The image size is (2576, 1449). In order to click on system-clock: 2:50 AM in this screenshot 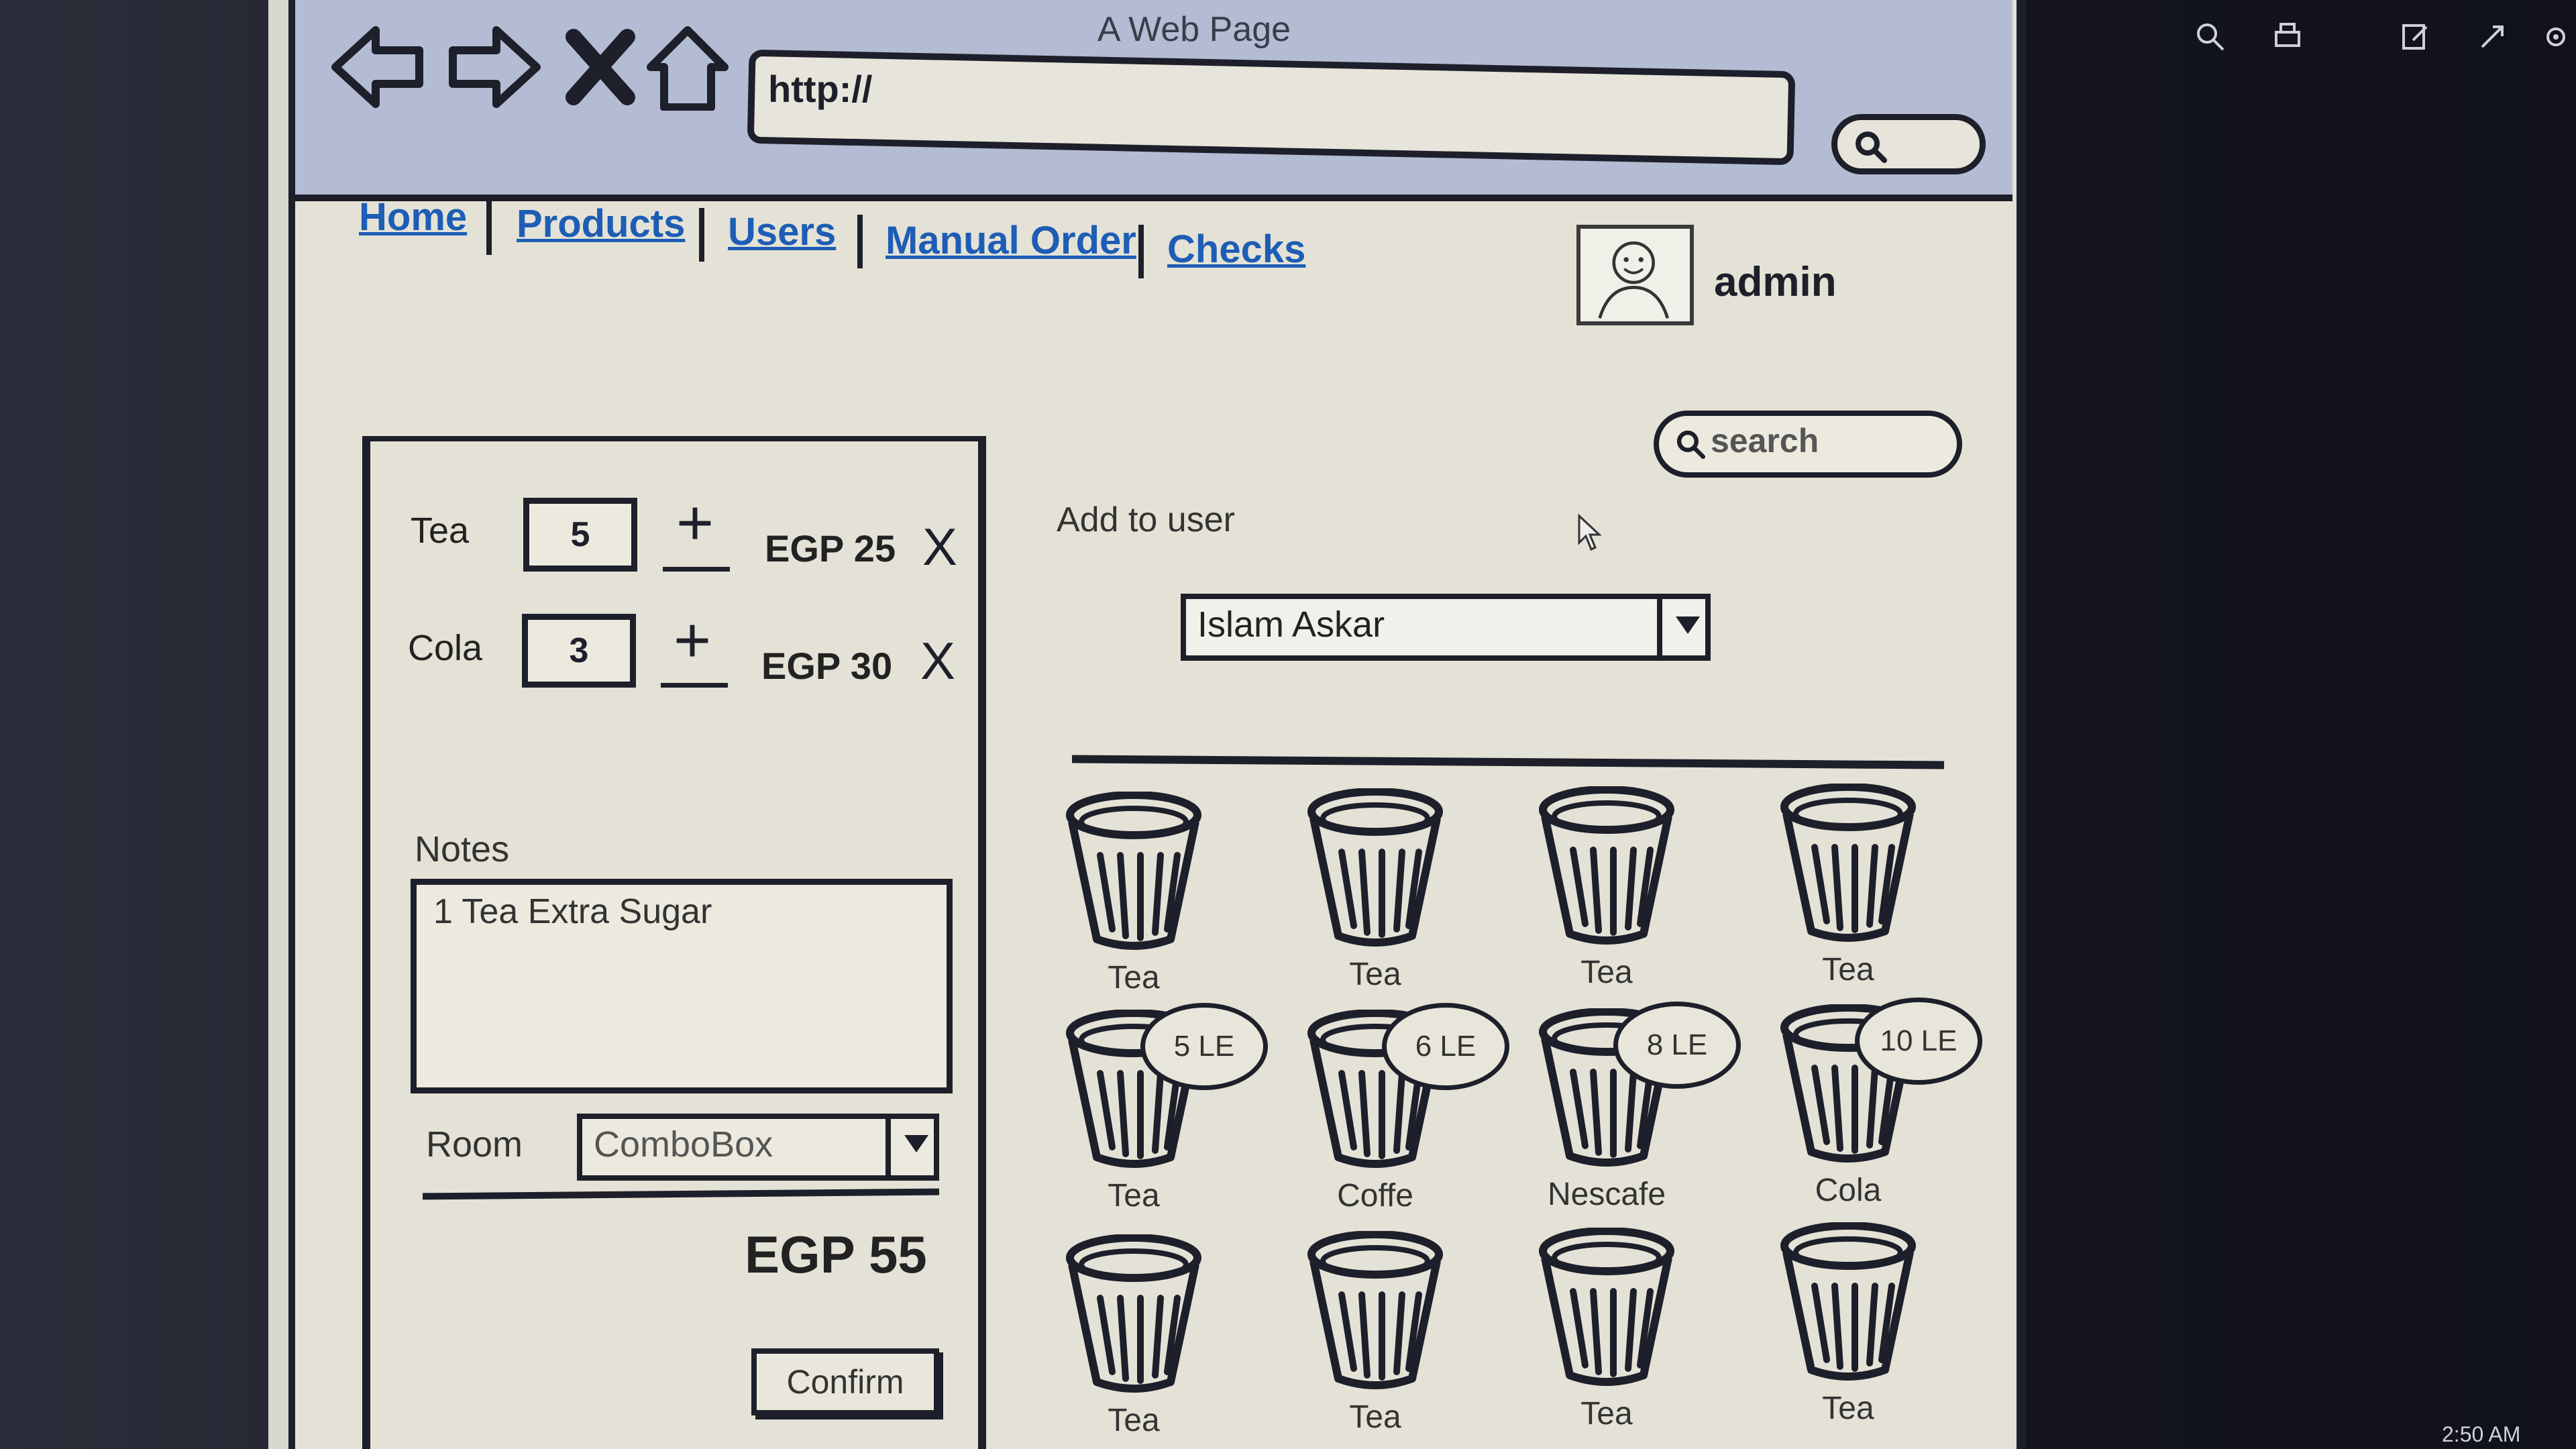, I will do `click(2481, 1434)`.